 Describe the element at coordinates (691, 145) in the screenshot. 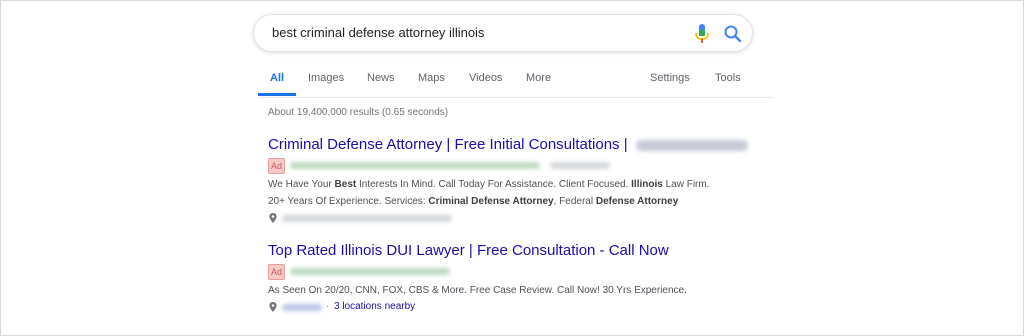

I see `redacted-url` at that location.